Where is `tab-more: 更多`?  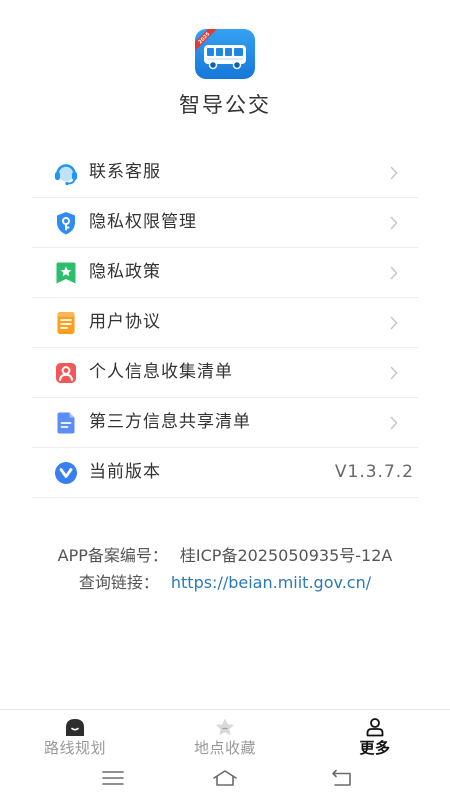
tab-more: 更多 is located at coordinates (375, 736).